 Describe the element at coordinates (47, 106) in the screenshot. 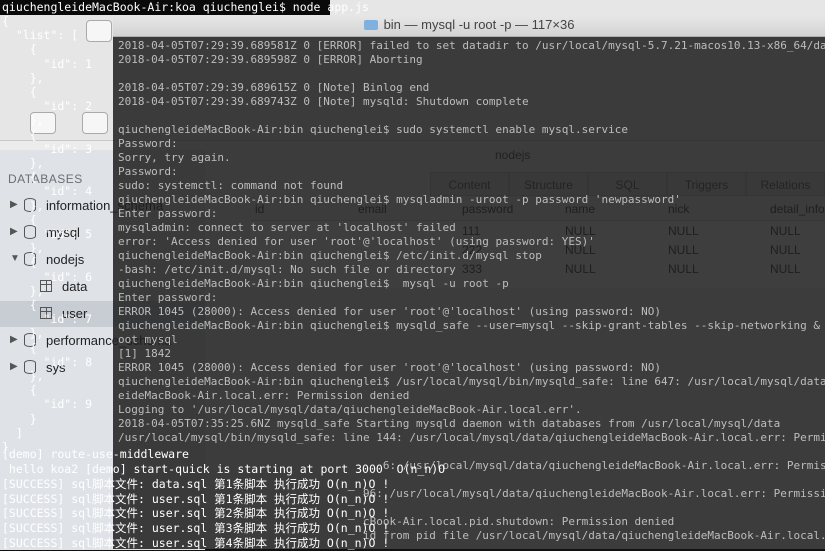

I see `json-line: "id": 2` at that location.